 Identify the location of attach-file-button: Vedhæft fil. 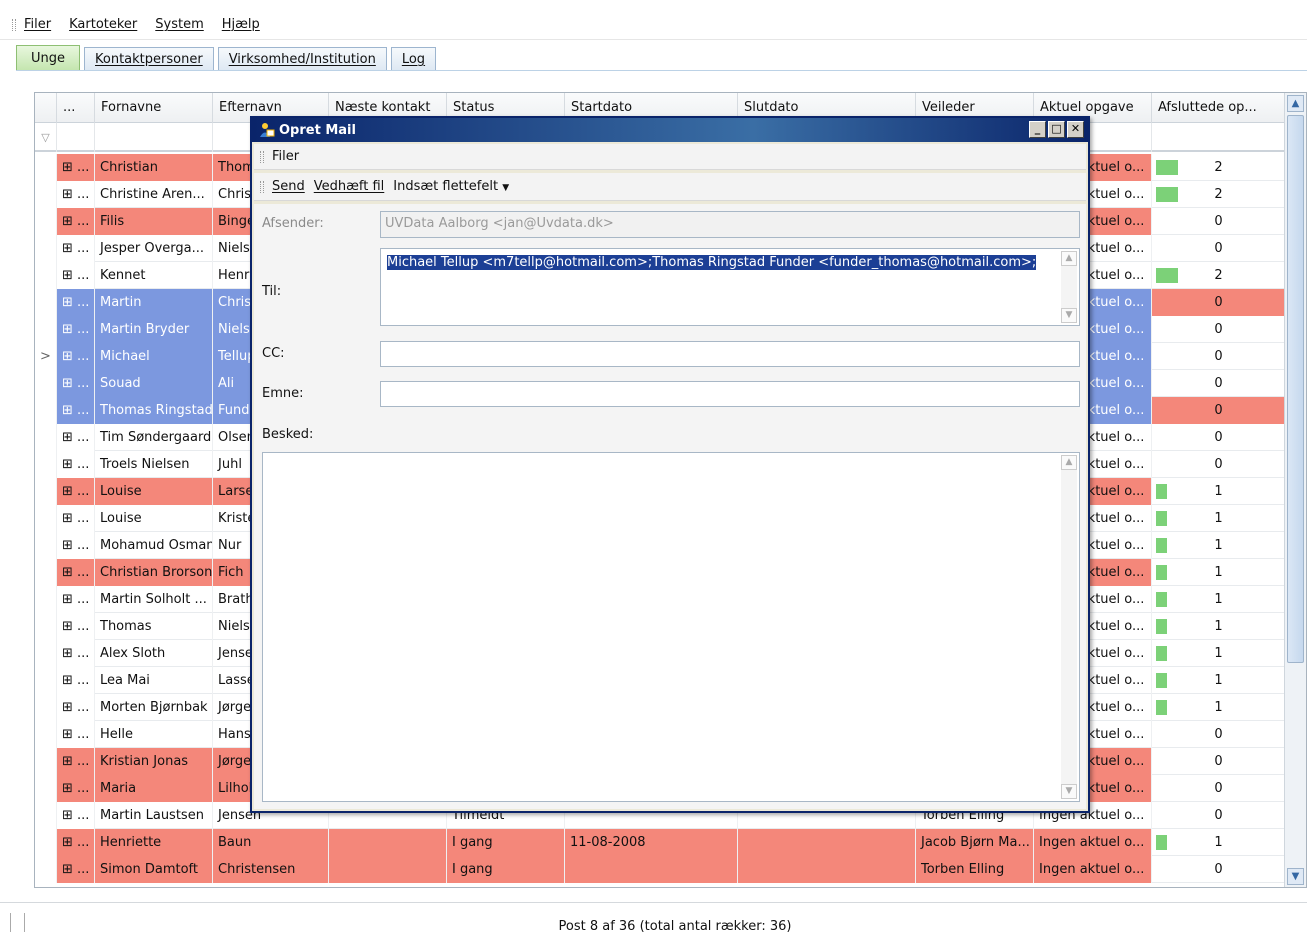
(349, 186).